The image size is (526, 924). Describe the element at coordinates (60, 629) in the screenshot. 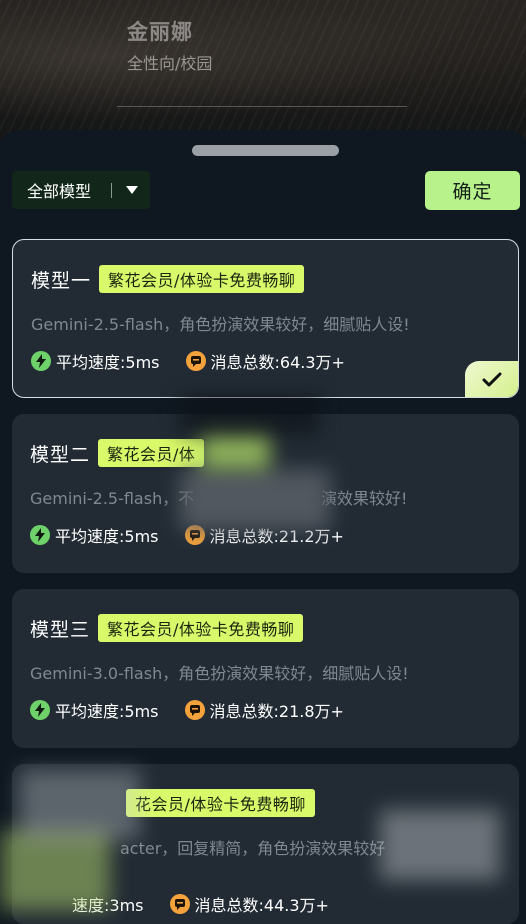

I see `model-title: 模型三` at that location.